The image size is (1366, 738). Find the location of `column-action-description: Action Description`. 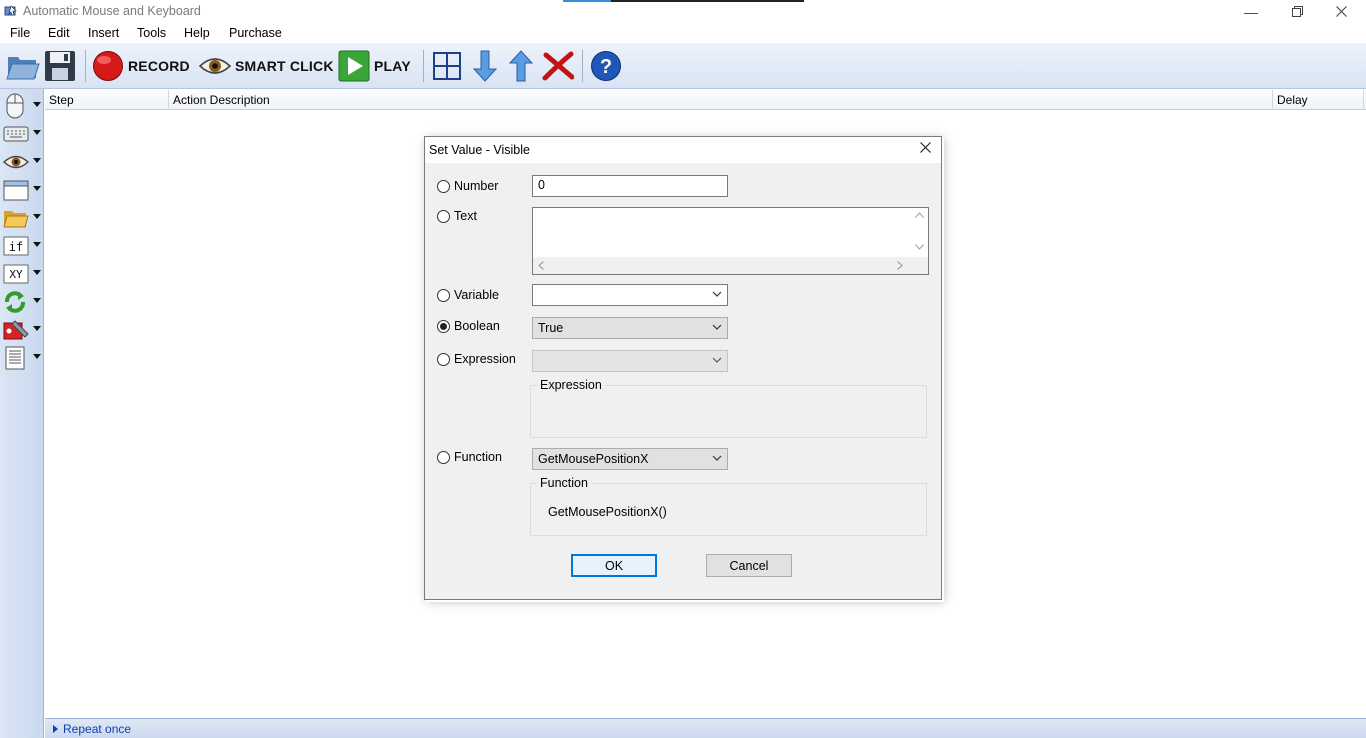

column-action-description: Action Description is located at coordinates (721, 100).